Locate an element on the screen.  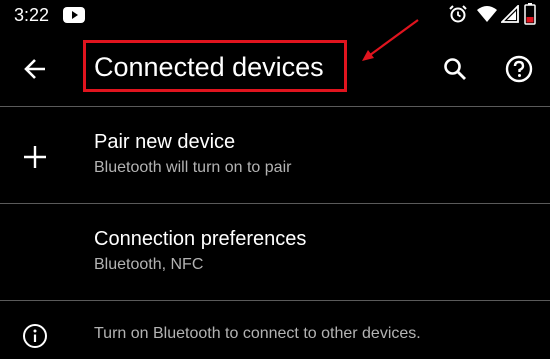
page-title: Connected devices is located at coordinates (209, 67).